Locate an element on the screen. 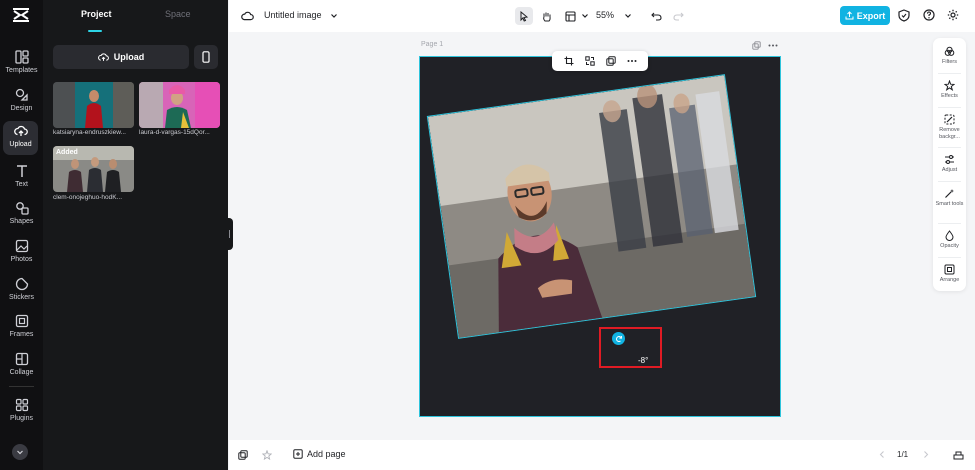 This screenshot has height=470, width=975. export-button: Export is located at coordinates (865, 15).